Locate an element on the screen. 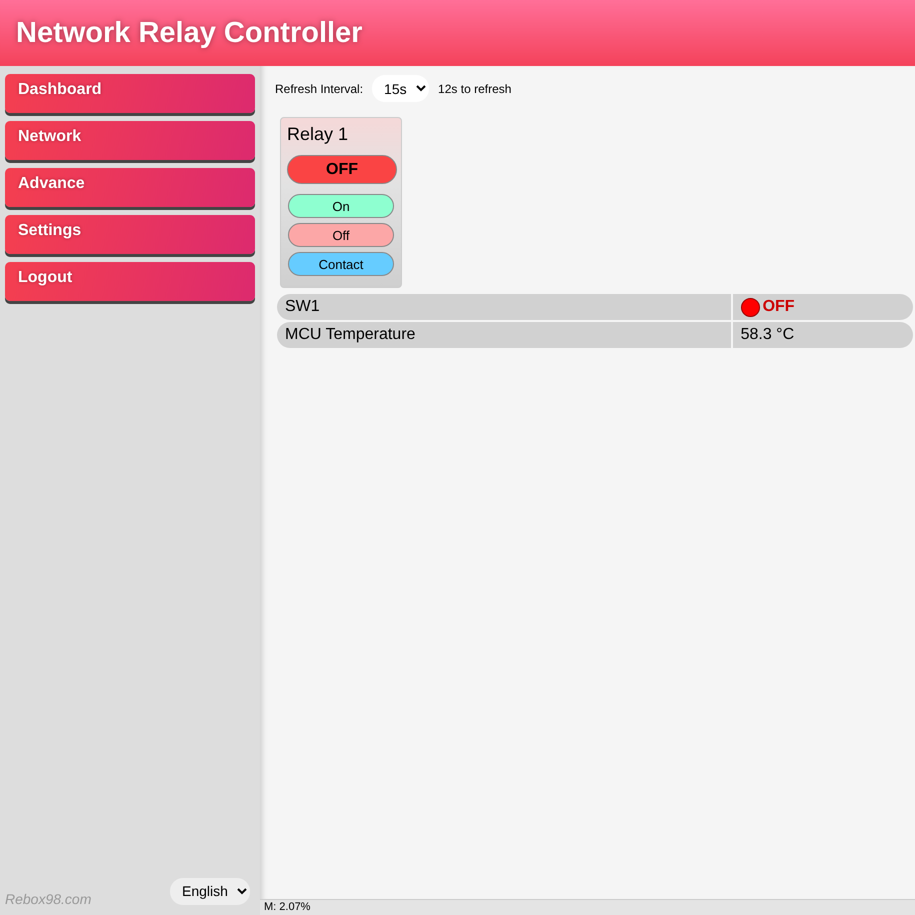 This screenshot has height=915, width=915. nav-button: Logout is located at coordinates (130, 281).